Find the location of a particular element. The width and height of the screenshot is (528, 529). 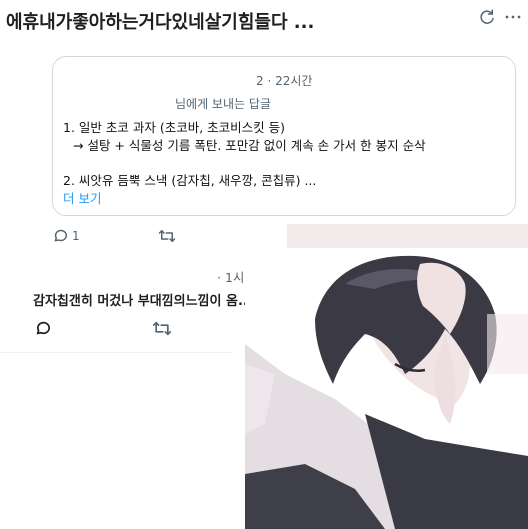

quote-line-1: 1. 일반 초코 과자 (초코바, 초코비스킷 등) is located at coordinates (174, 127).